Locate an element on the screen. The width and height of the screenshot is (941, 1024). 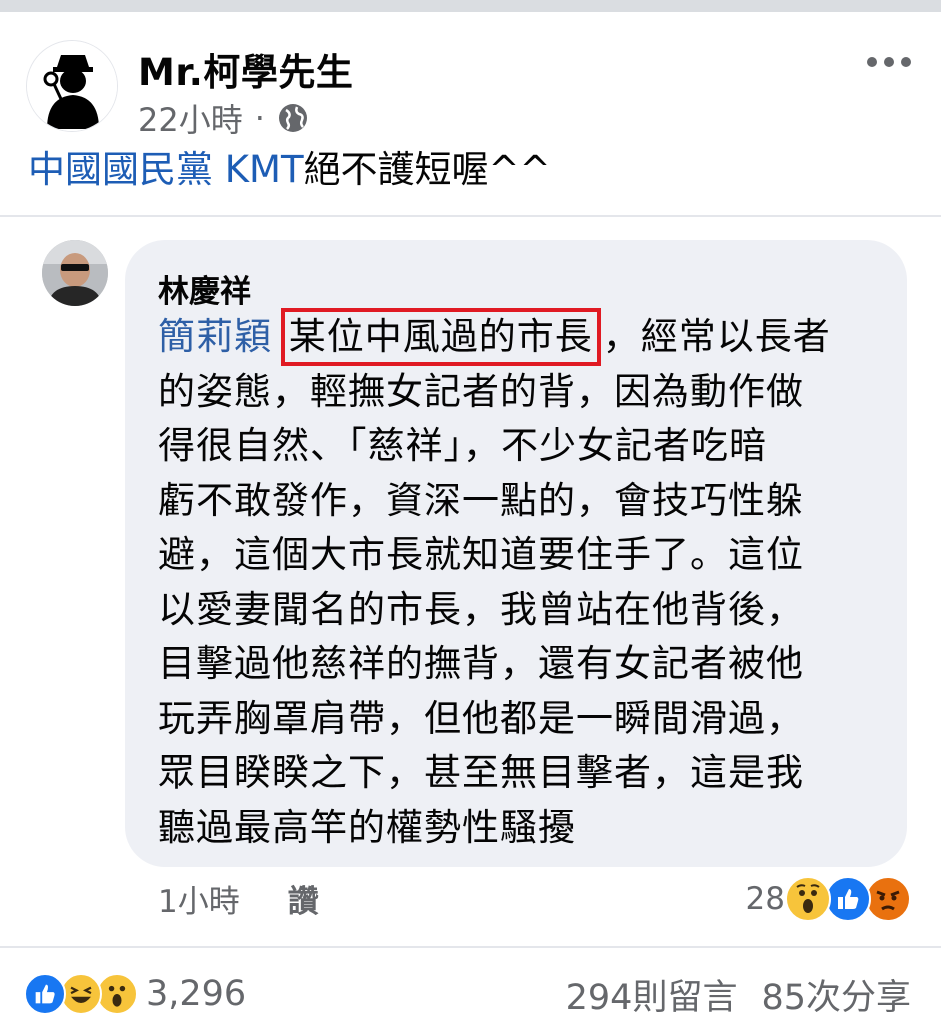
comment-count-link: 294則留言 is located at coordinates (652, 994).